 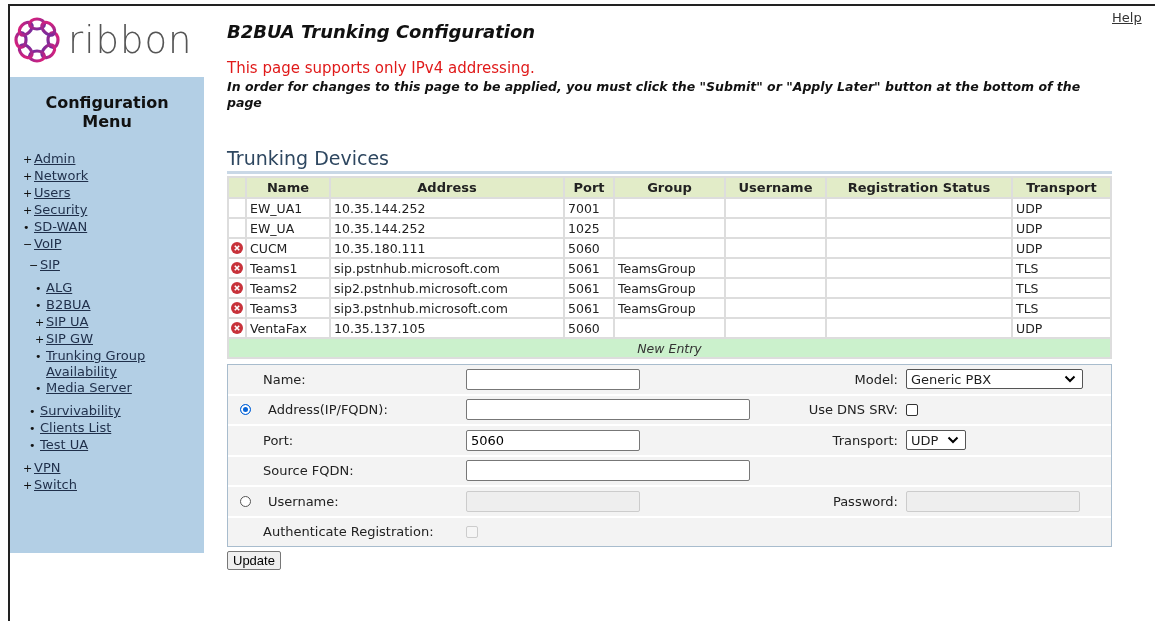 I want to click on table-cell: 10.35.144.252, so click(x=447, y=208).